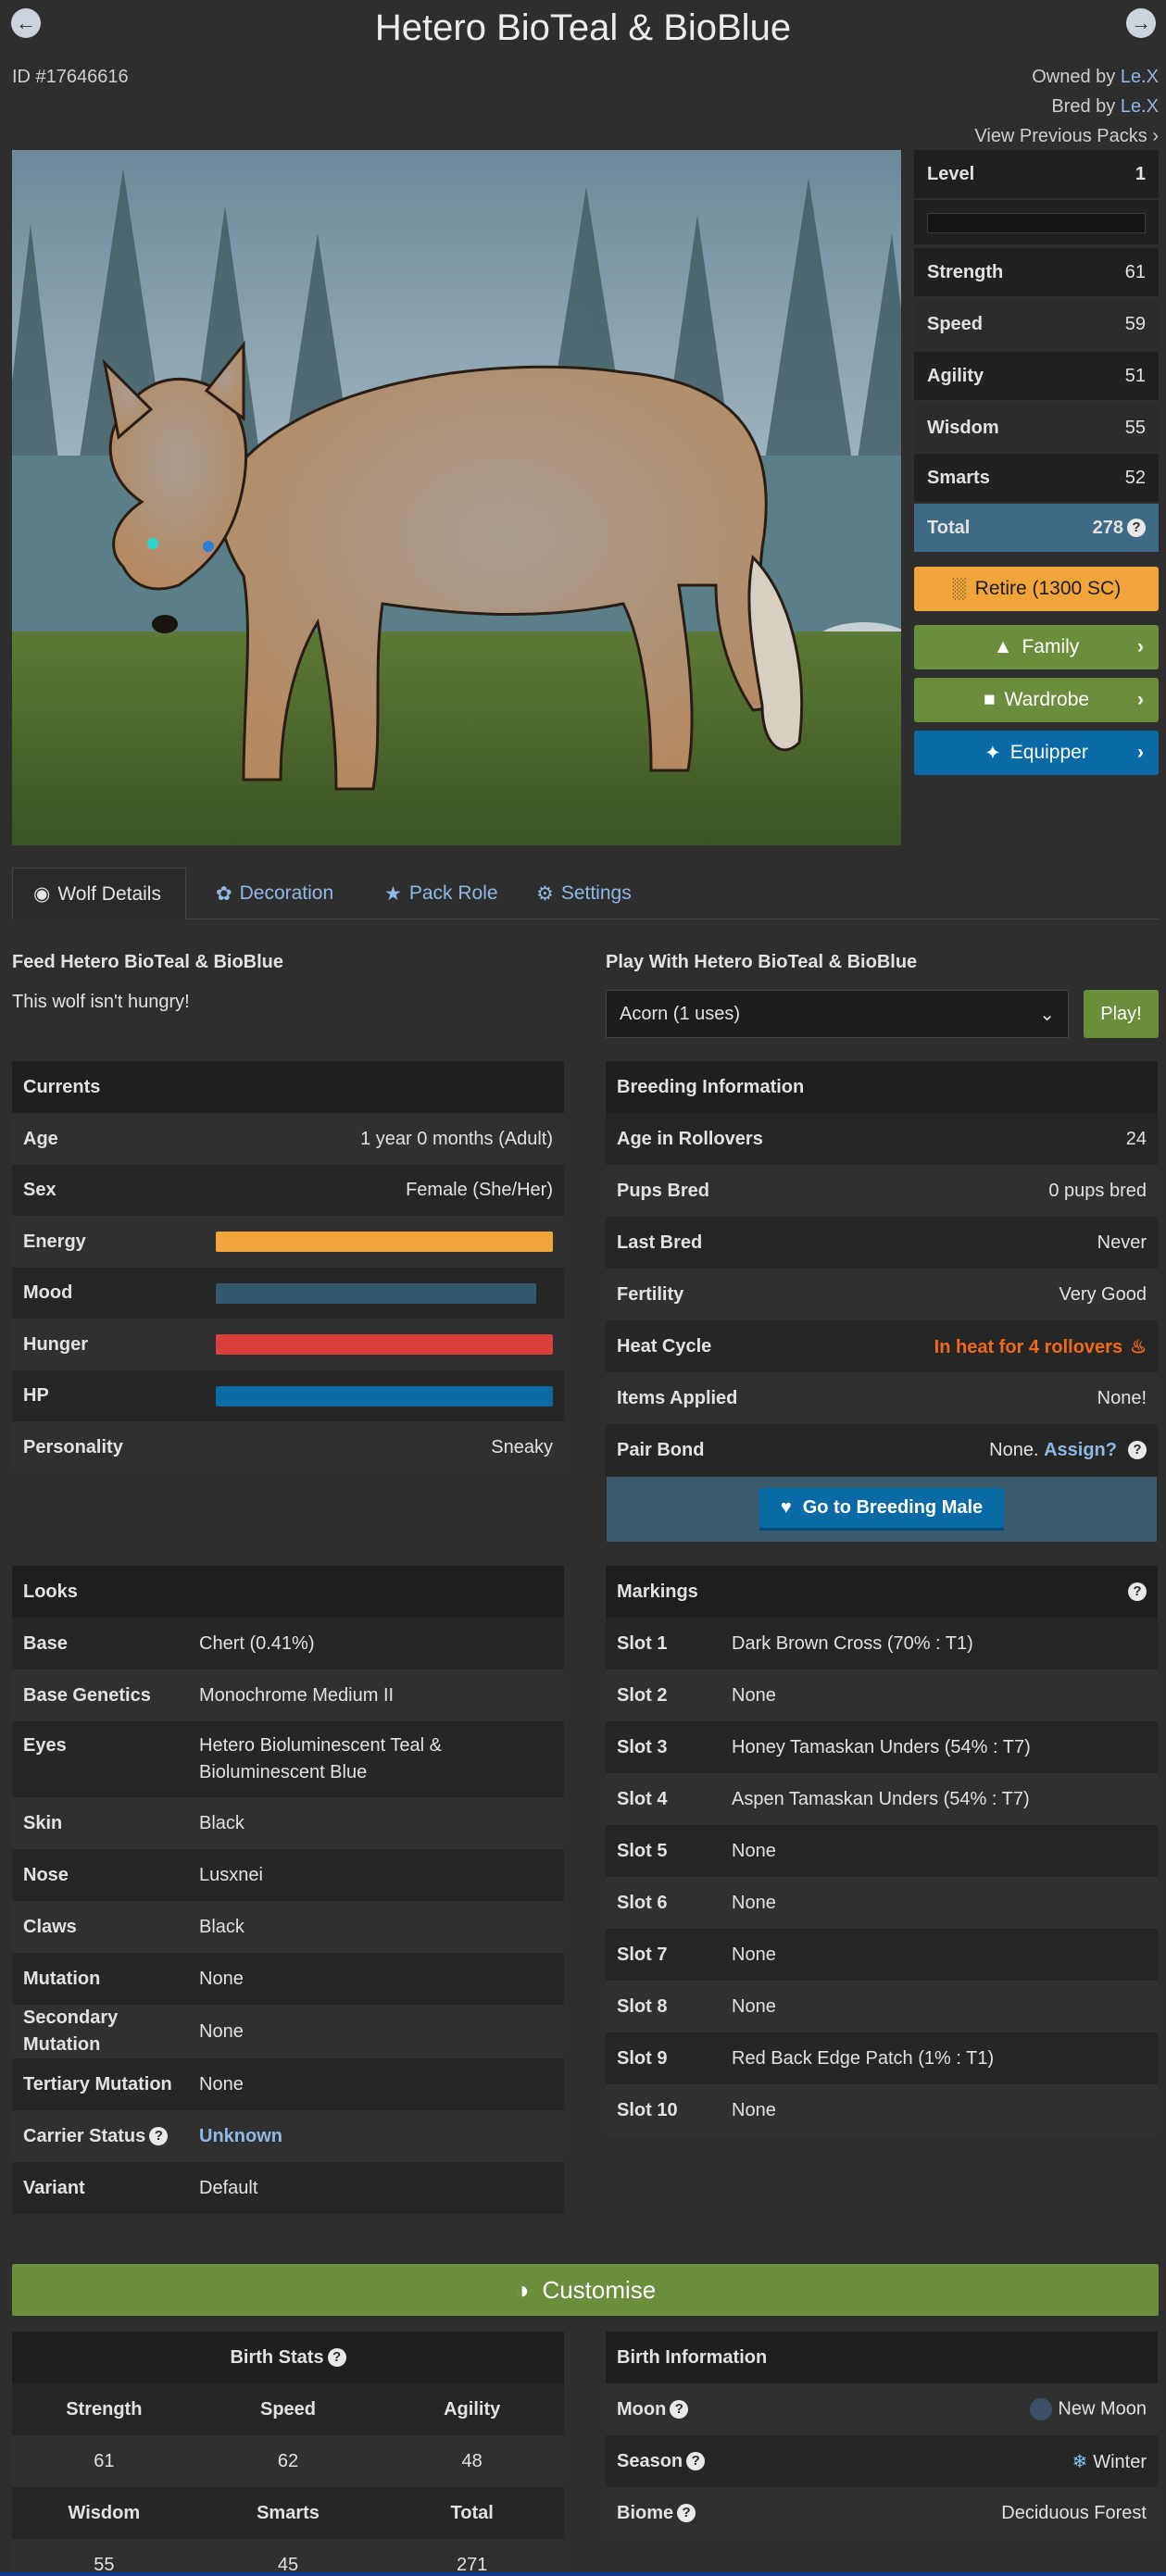  What do you see at coordinates (762, 962) in the screenshot?
I see `play-title: Play With Hetero BioTeal & BioBlue` at bounding box center [762, 962].